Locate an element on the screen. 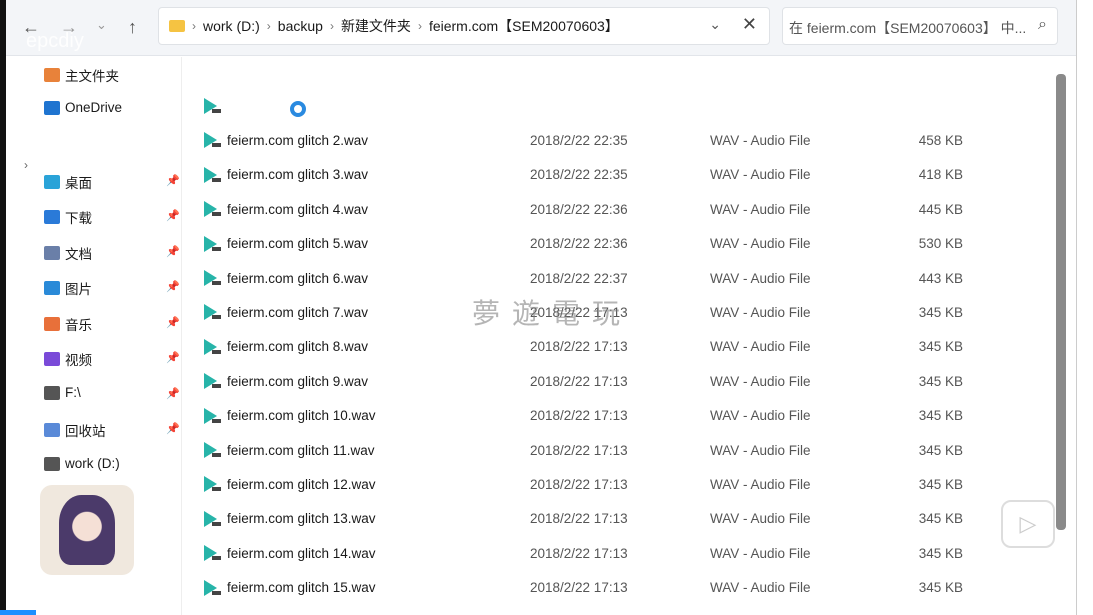 The image size is (1093, 615). sidebar-item: work (D:) is located at coordinates (82, 463).